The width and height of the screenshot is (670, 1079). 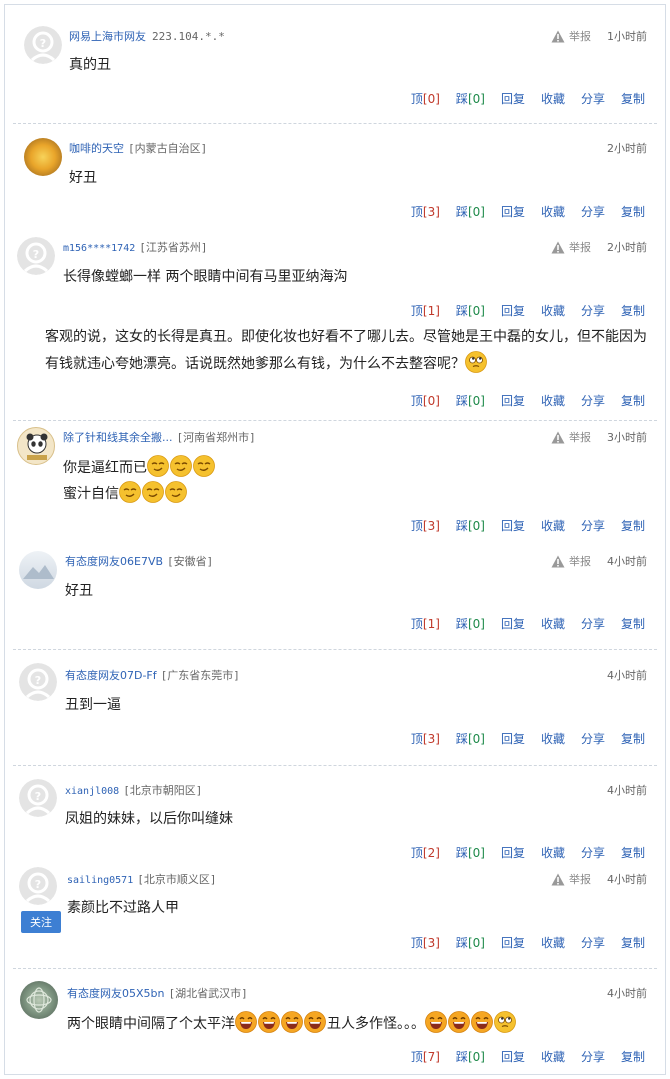 I want to click on user-location: [广东省东莞市], so click(x=200, y=675).